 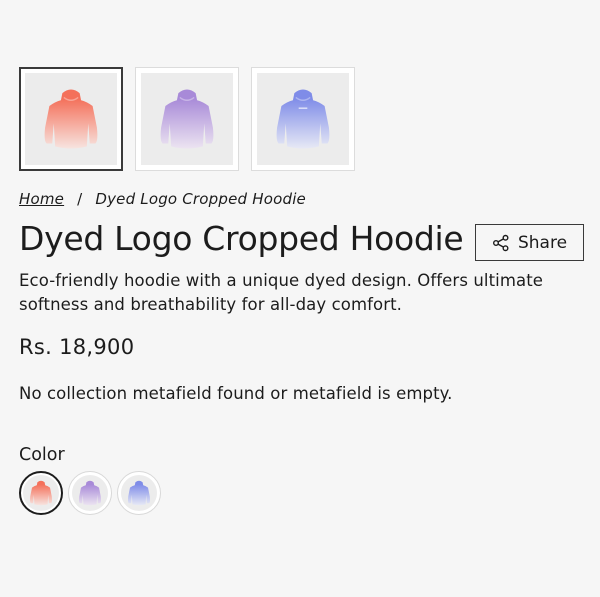 I want to click on thumbnail-periwinkle, so click(x=303, y=119).